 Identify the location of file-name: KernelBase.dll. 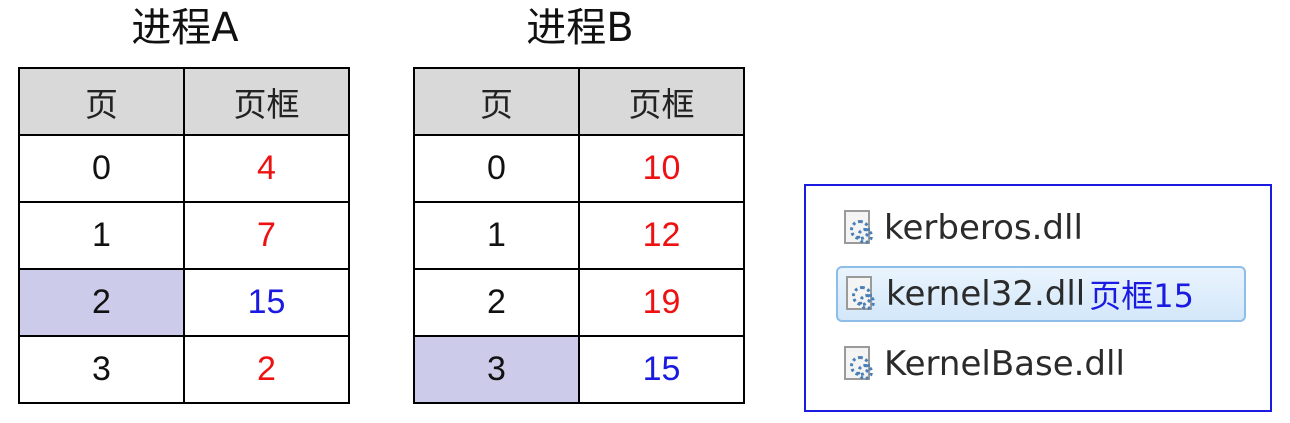
(1004, 364).